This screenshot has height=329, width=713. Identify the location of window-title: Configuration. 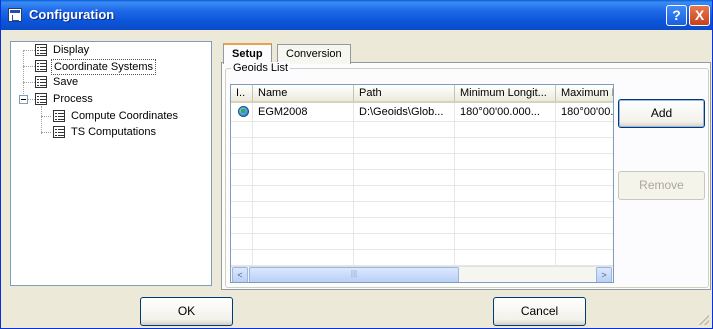
(72, 14).